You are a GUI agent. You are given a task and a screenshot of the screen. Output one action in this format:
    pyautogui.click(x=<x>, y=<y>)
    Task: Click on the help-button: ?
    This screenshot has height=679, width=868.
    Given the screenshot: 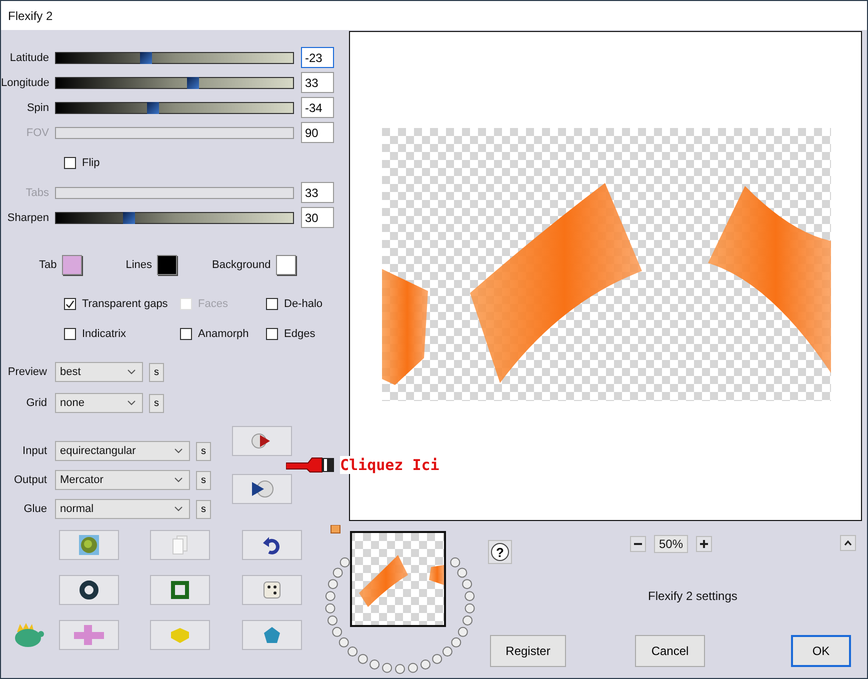 What is the action you would take?
    pyautogui.click(x=500, y=552)
    